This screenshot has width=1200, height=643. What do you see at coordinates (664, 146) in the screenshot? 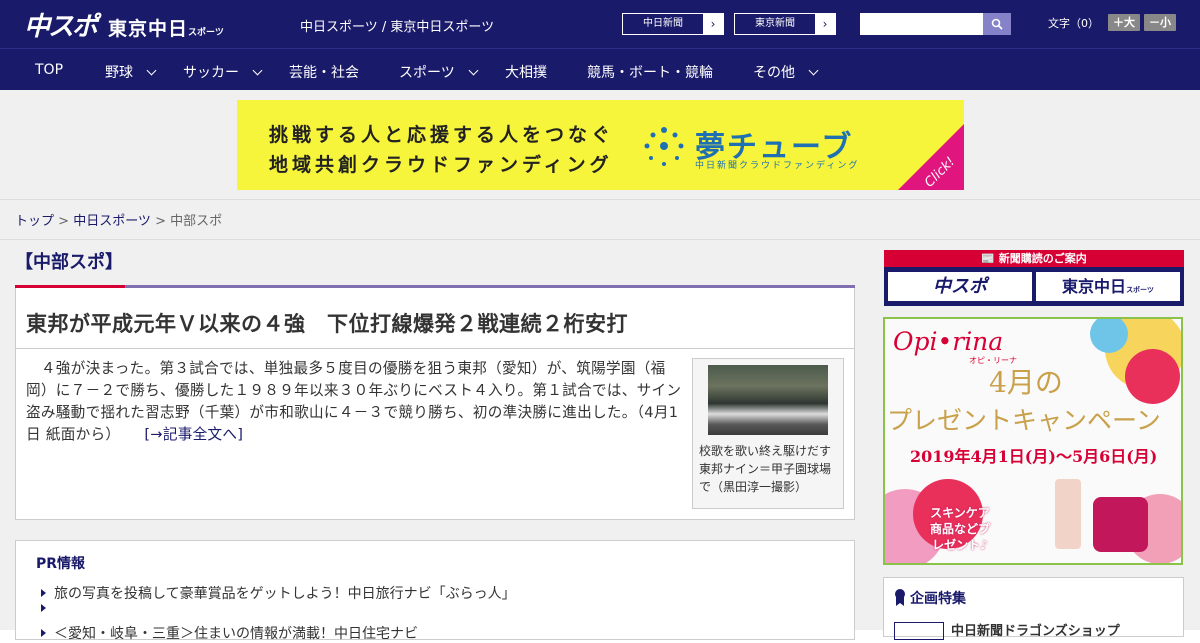
I see `dots-icon` at bounding box center [664, 146].